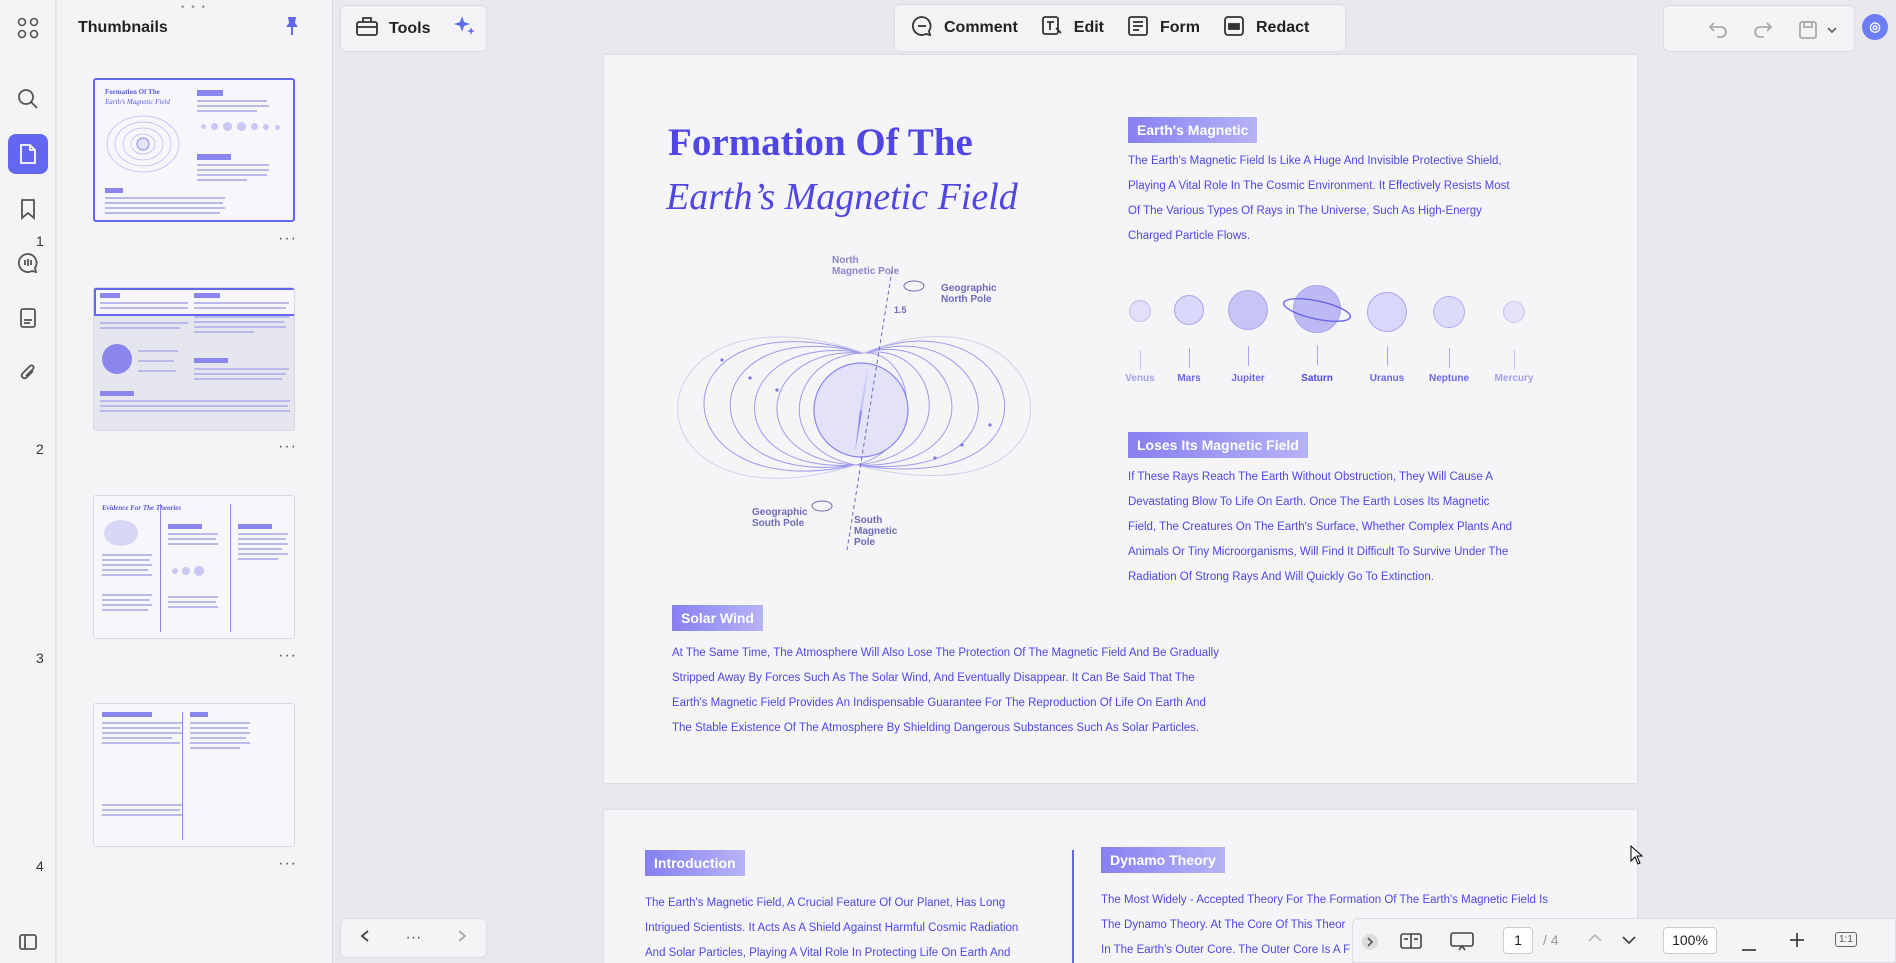 The width and height of the screenshot is (1896, 963). Describe the element at coordinates (1797, 942) in the screenshot. I see `zoom-in-icon` at that location.